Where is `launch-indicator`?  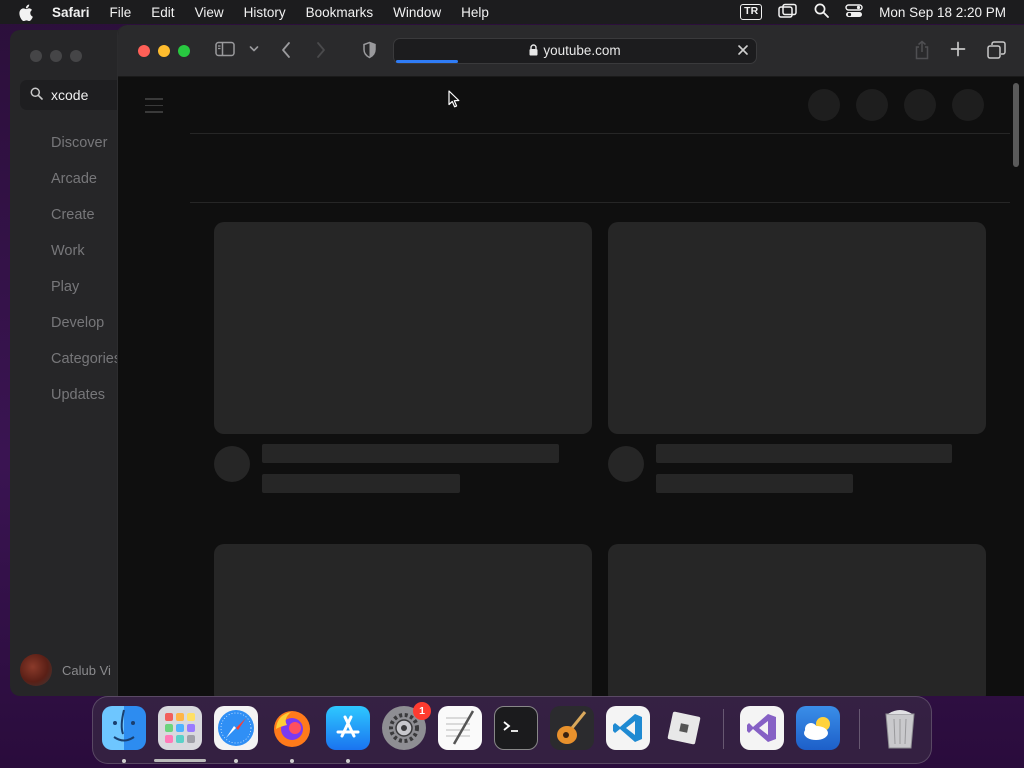 launch-indicator is located at coordinates (180, 760).